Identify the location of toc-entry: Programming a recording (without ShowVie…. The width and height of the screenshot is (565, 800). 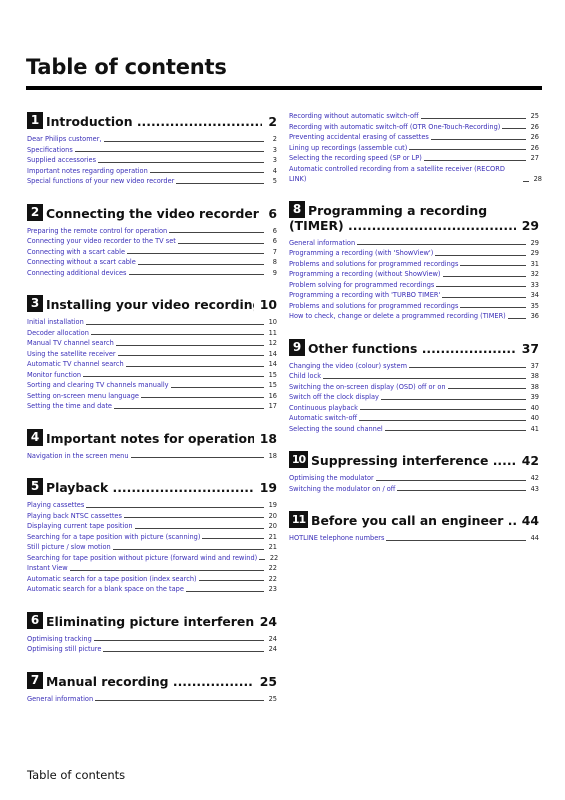
(414, 274).